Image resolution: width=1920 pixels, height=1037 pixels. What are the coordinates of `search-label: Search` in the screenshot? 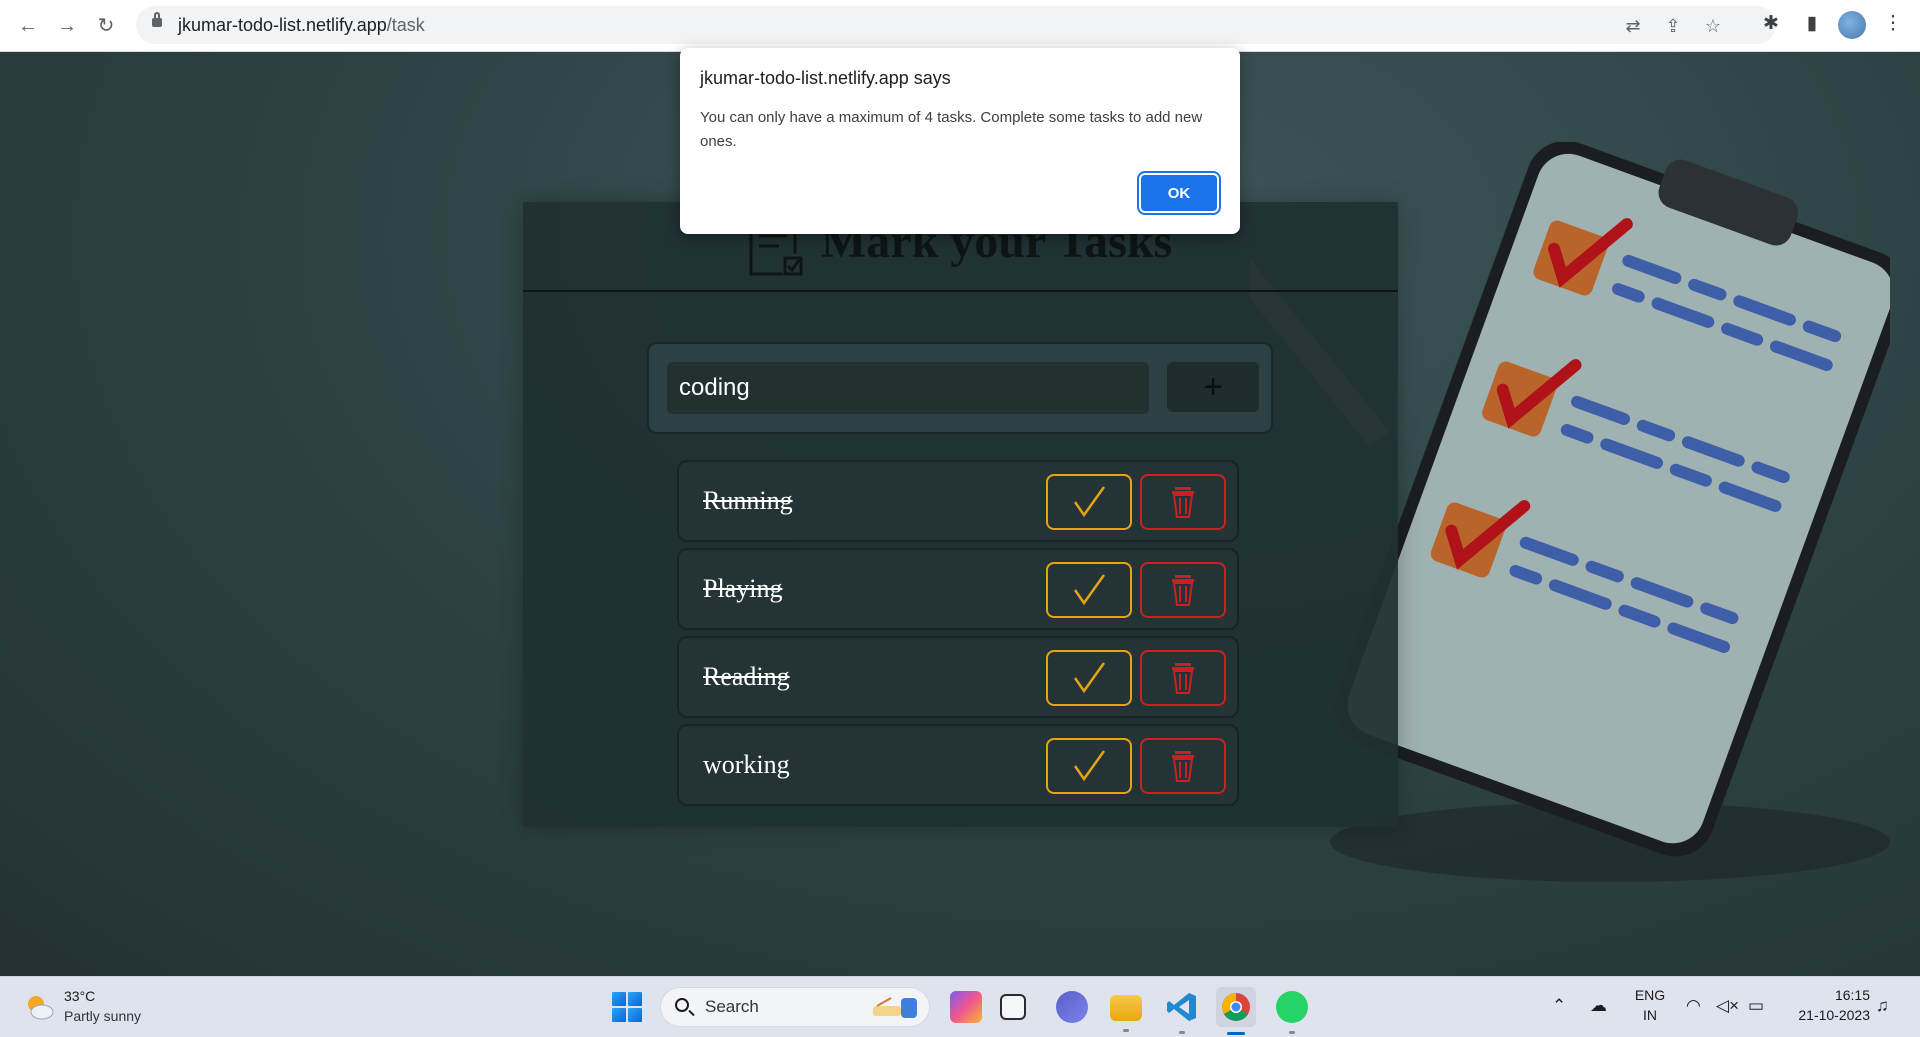 It's located at (732, 1006).